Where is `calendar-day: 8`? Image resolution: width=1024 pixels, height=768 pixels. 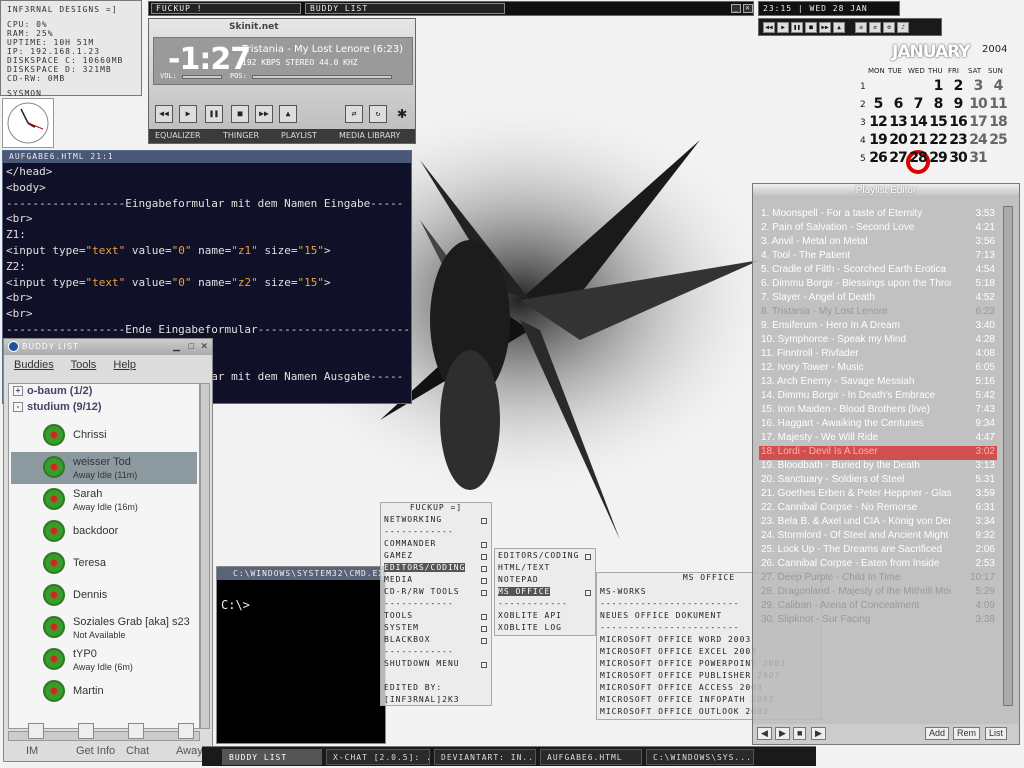
calendar-day: 8 is located at coordinates (938, 104).